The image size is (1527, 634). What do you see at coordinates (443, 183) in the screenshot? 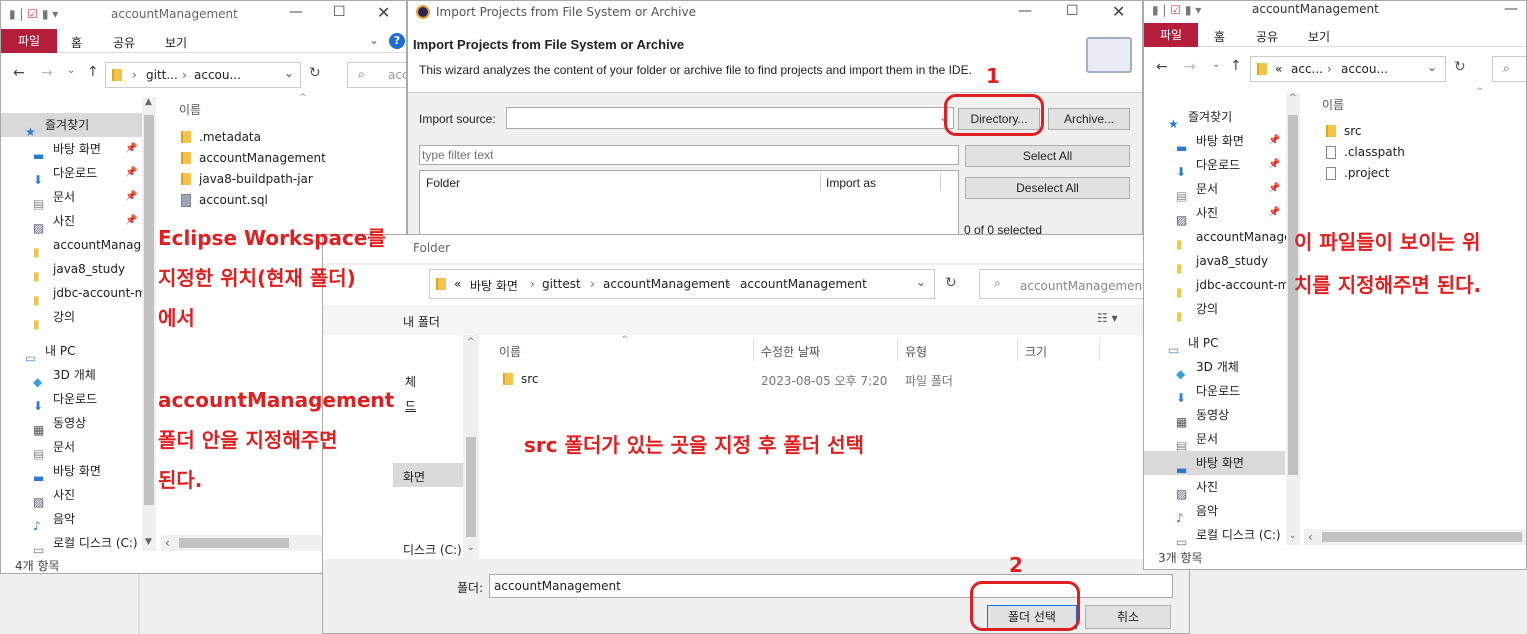
I see `column-header-folder: Folder` at bounding box center [443, 183].